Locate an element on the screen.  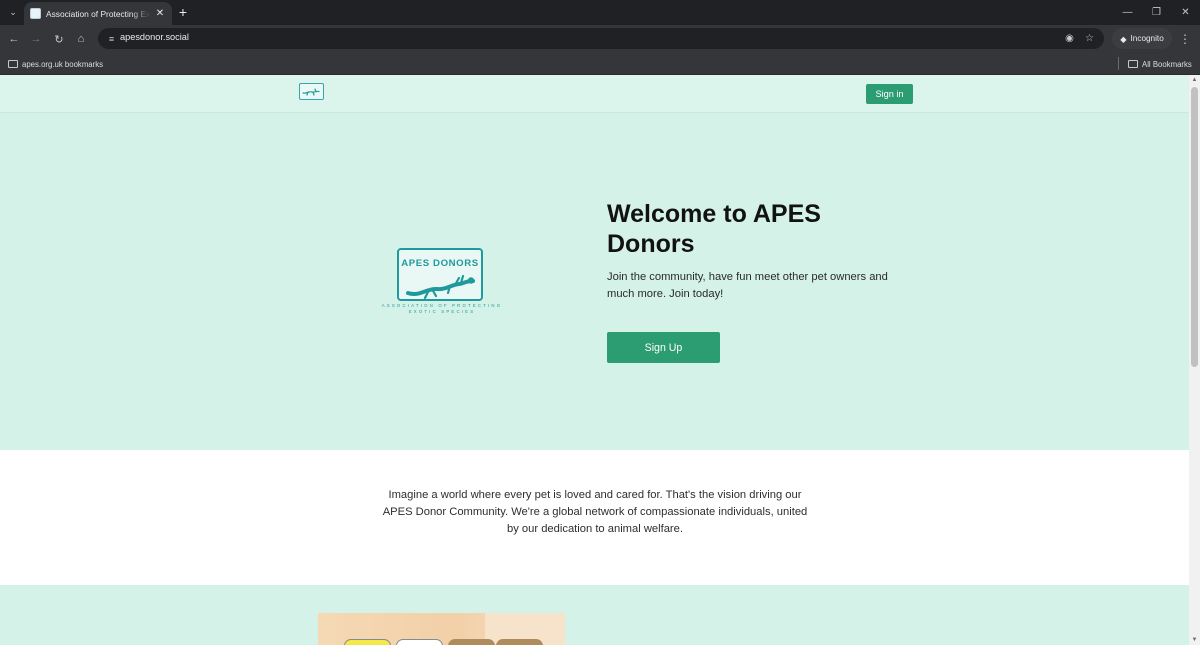
features-section is located at coordinates (594, 615).